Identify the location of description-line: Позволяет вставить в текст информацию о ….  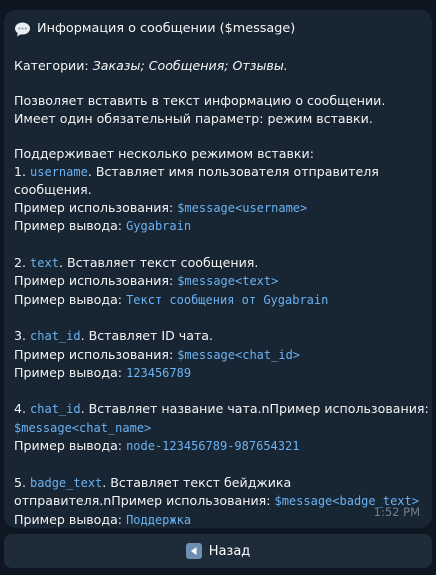
(200, 101).